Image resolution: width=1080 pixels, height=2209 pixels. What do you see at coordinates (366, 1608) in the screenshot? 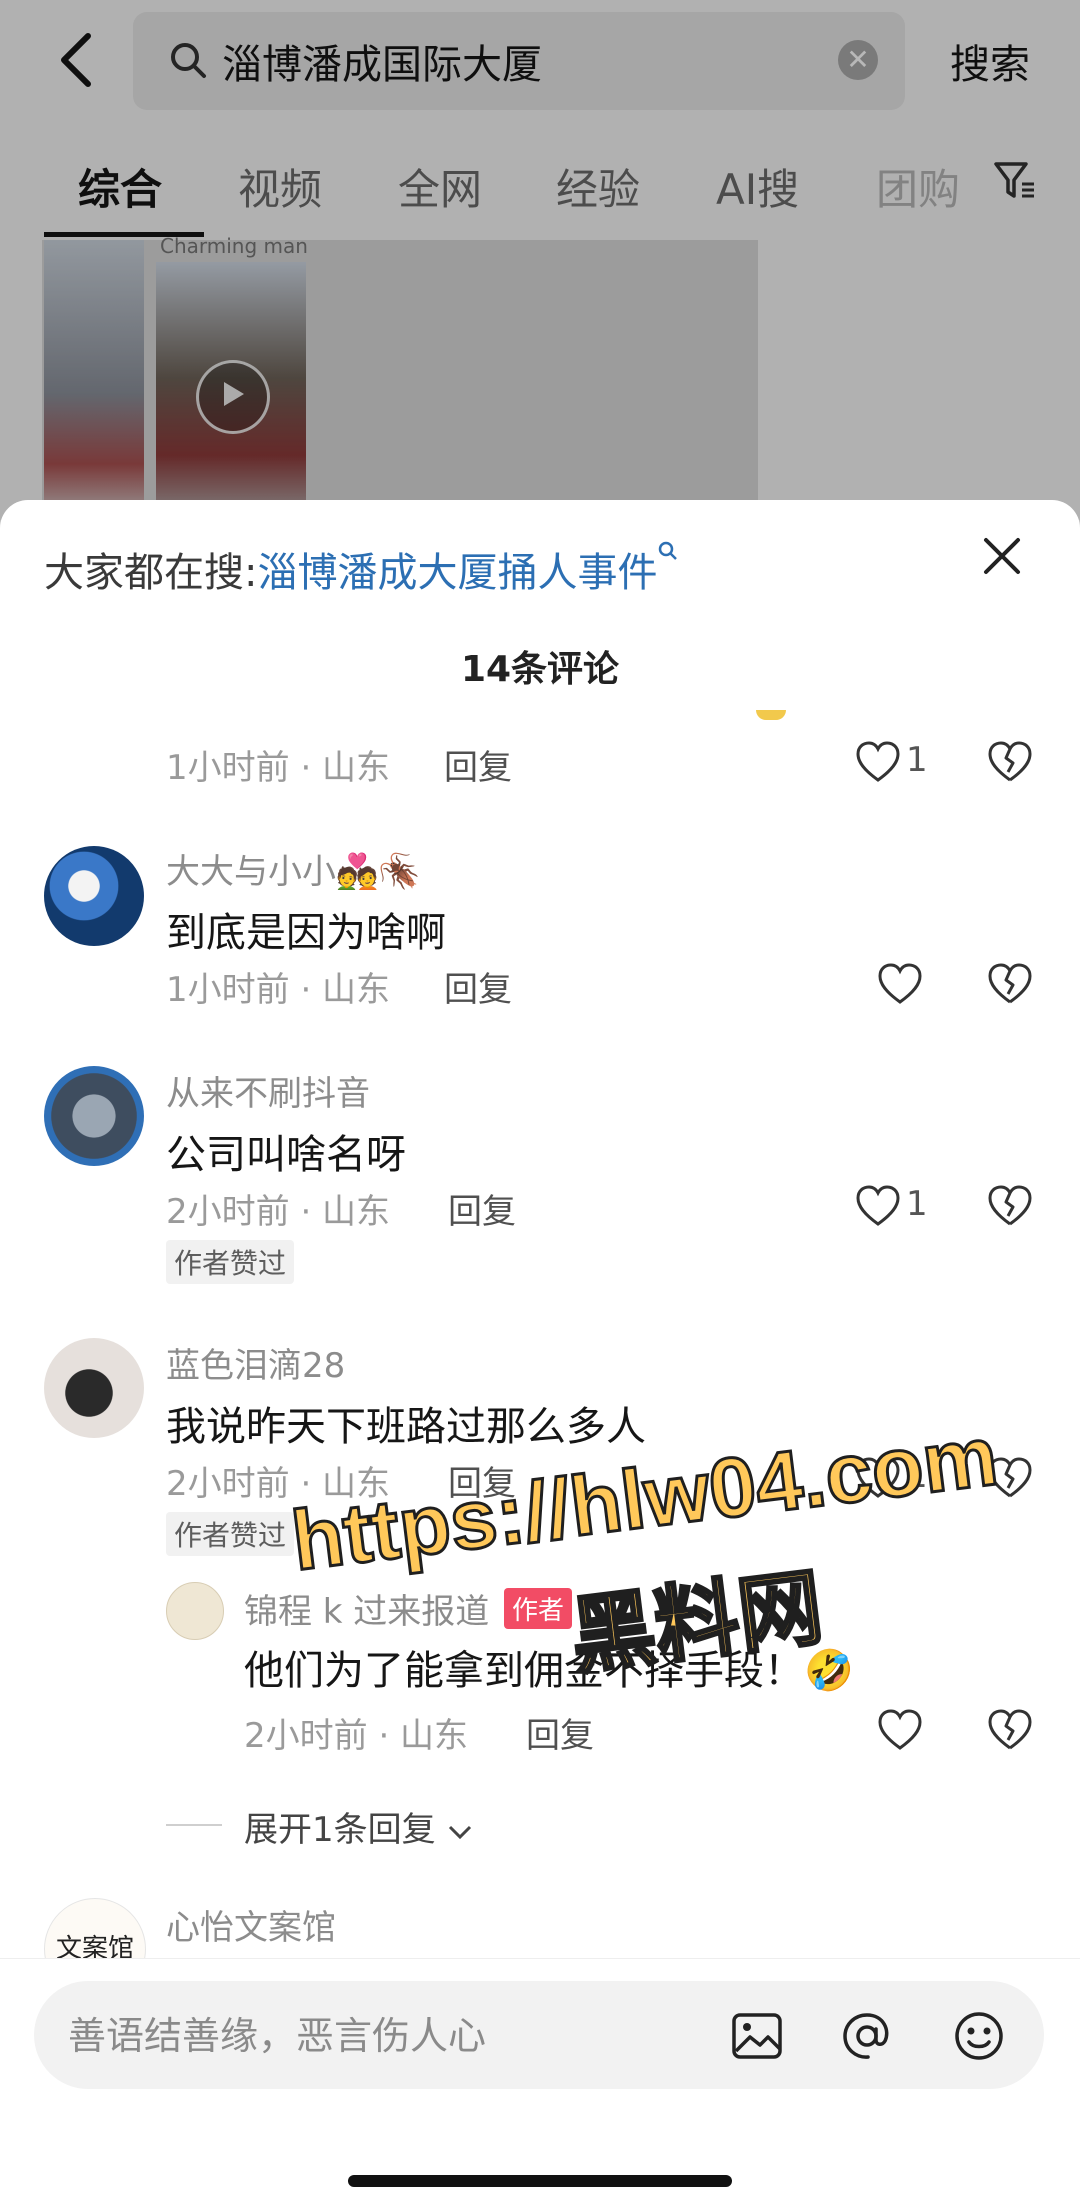
I see `reply-username: 锦程 k 过来报道` at bounding box center [366, 1608].